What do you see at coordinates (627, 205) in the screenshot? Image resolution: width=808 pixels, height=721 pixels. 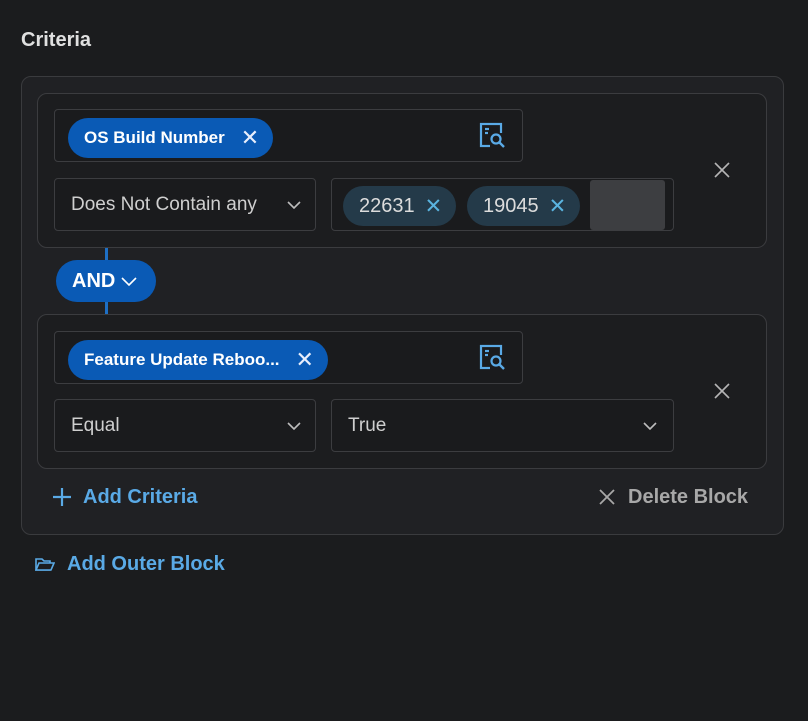 I see `value-text-input` at bounding box center [627, 205].